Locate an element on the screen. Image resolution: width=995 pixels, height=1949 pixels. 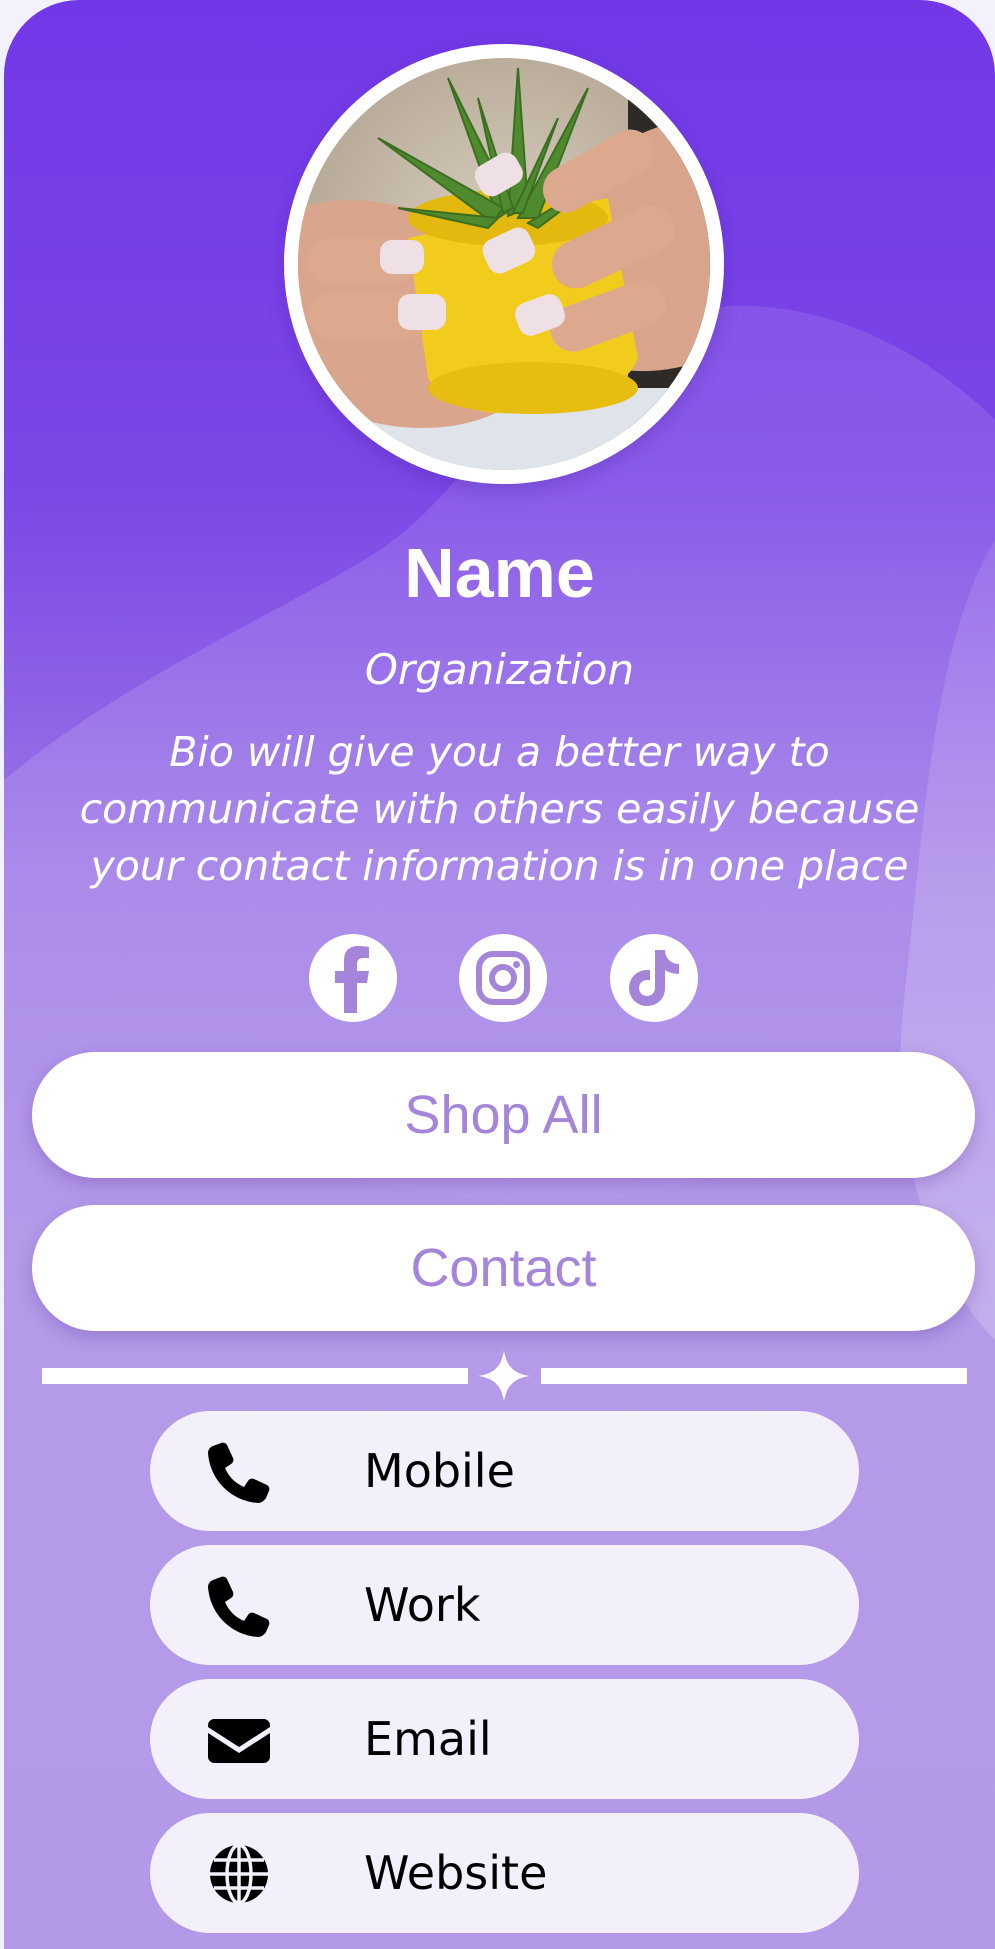
sparkle-icon is located at coordinates (504, 1376).